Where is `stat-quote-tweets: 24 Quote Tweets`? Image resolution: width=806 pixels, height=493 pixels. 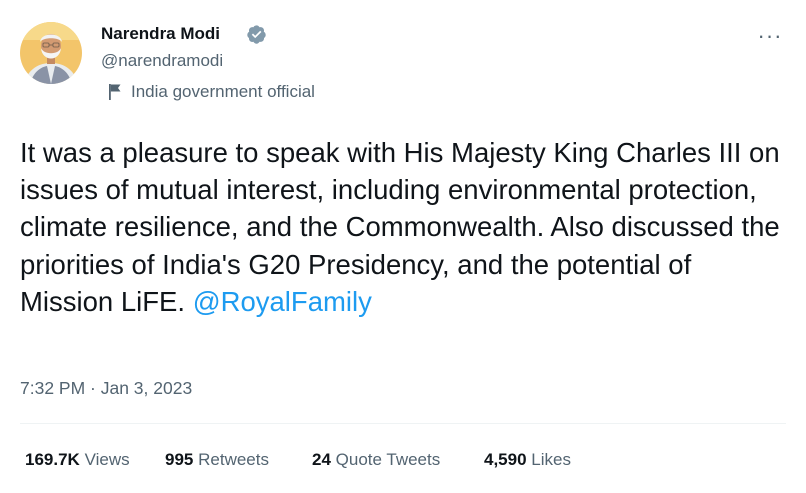
stat-quote-tweets: 24 Quote Tweets is located at coordinates (376, 460).